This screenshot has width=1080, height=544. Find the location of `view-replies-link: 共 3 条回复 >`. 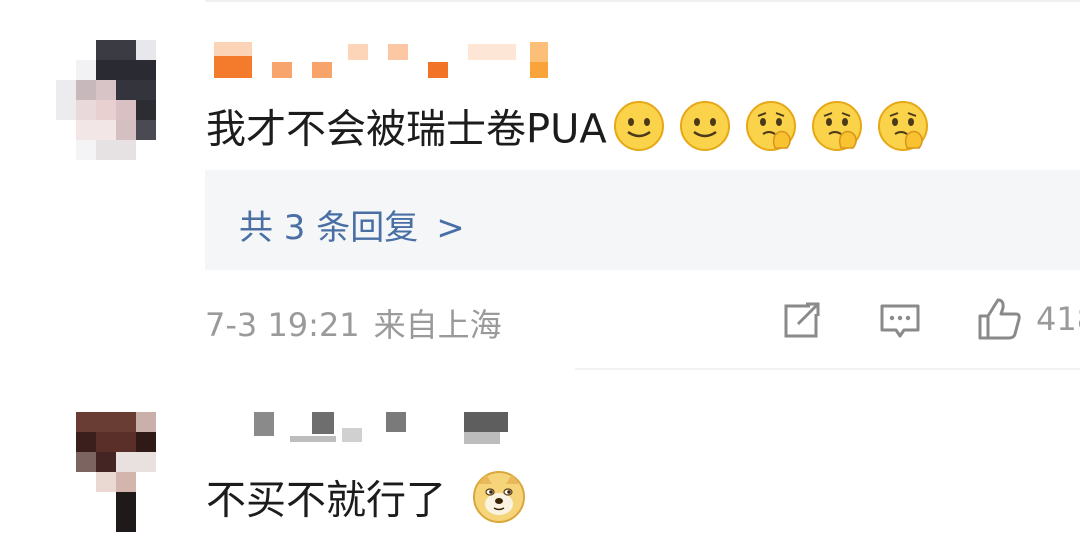

view-replies-link: 共 3 条回复 > is located at coordinates (352, 224).